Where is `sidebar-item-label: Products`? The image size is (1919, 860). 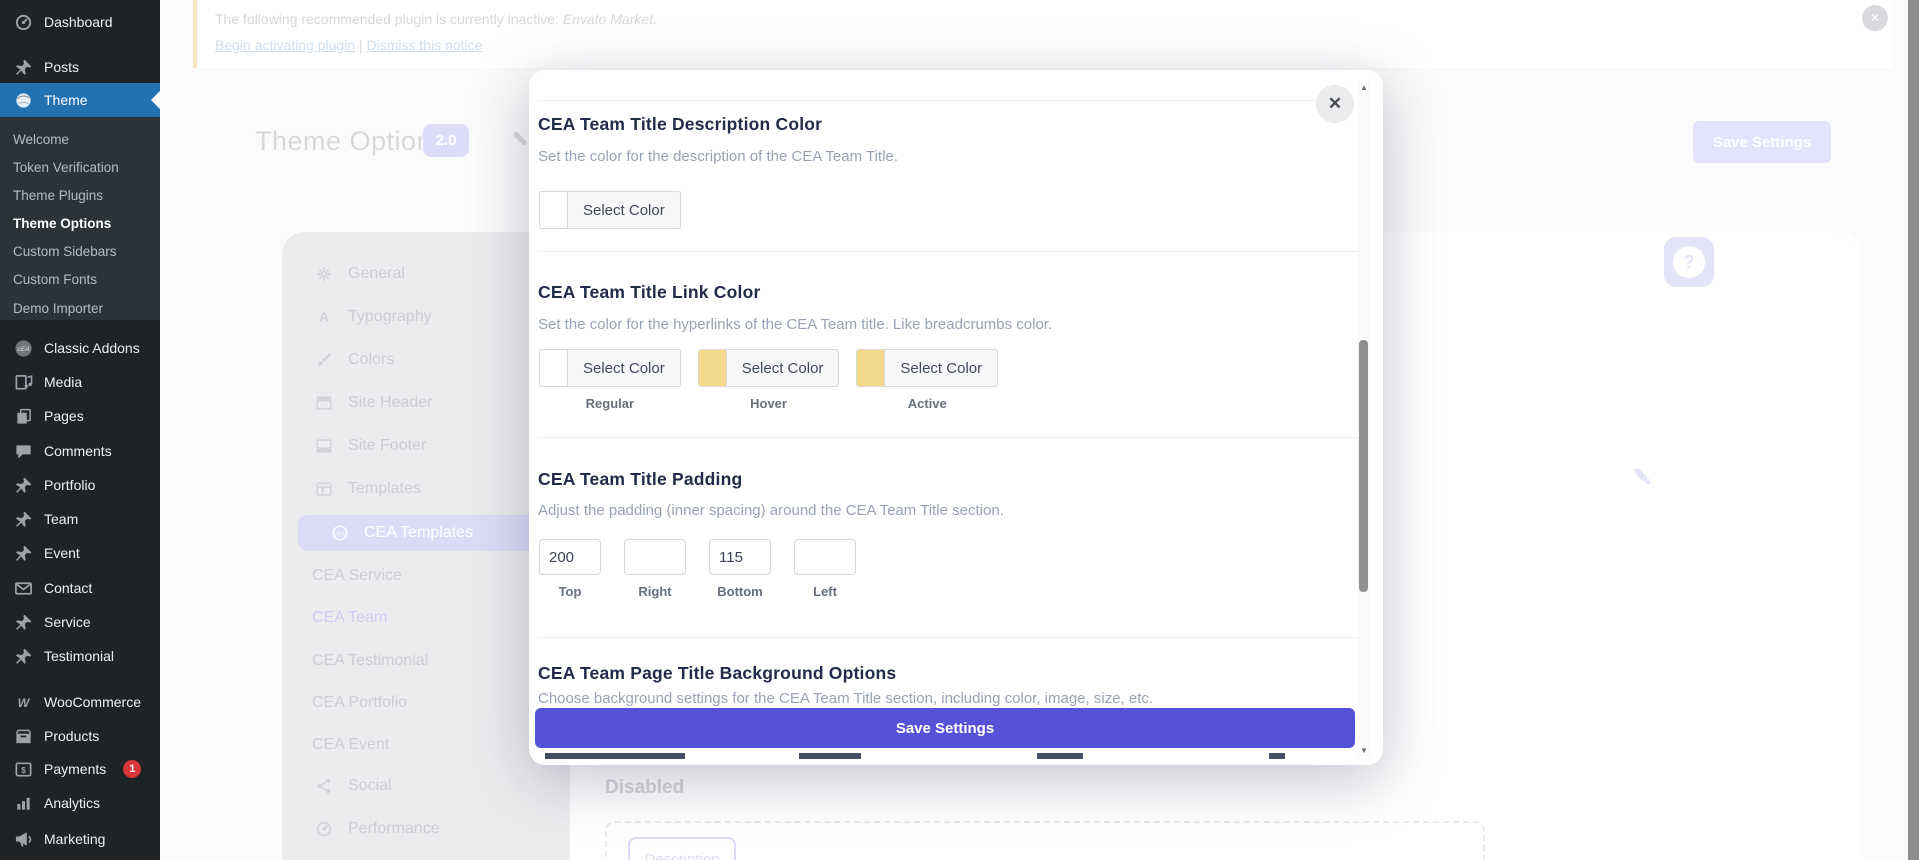
sidebar-item-label: Products is located at coordinates (72, 736).